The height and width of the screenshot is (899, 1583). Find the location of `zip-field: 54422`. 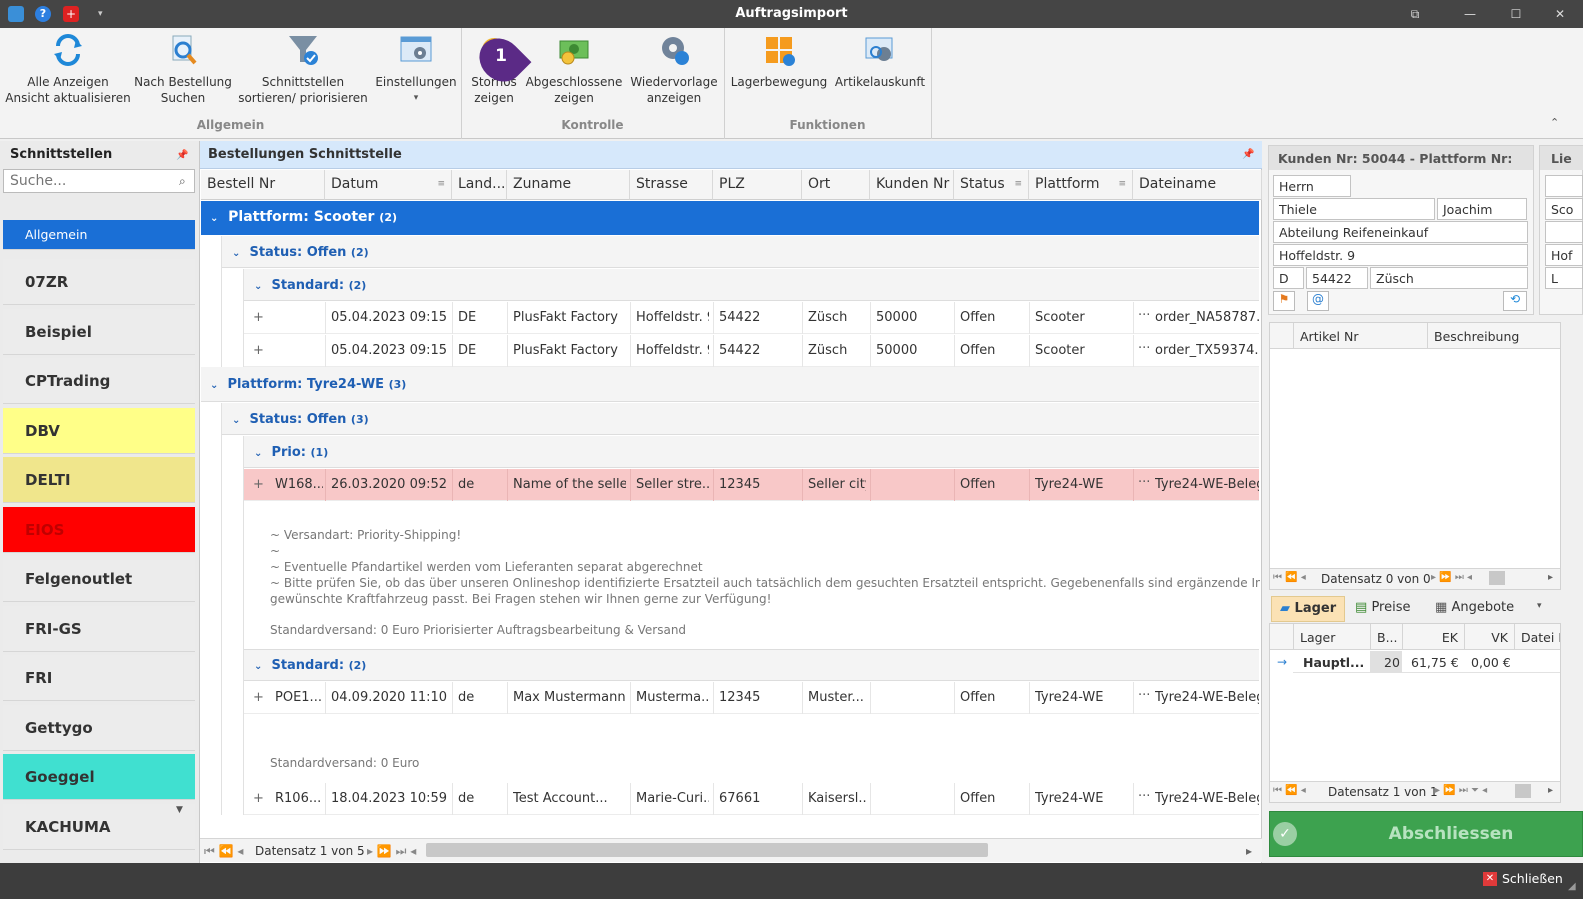

zip-field: 54422 is located at coordinates (1337, 278).